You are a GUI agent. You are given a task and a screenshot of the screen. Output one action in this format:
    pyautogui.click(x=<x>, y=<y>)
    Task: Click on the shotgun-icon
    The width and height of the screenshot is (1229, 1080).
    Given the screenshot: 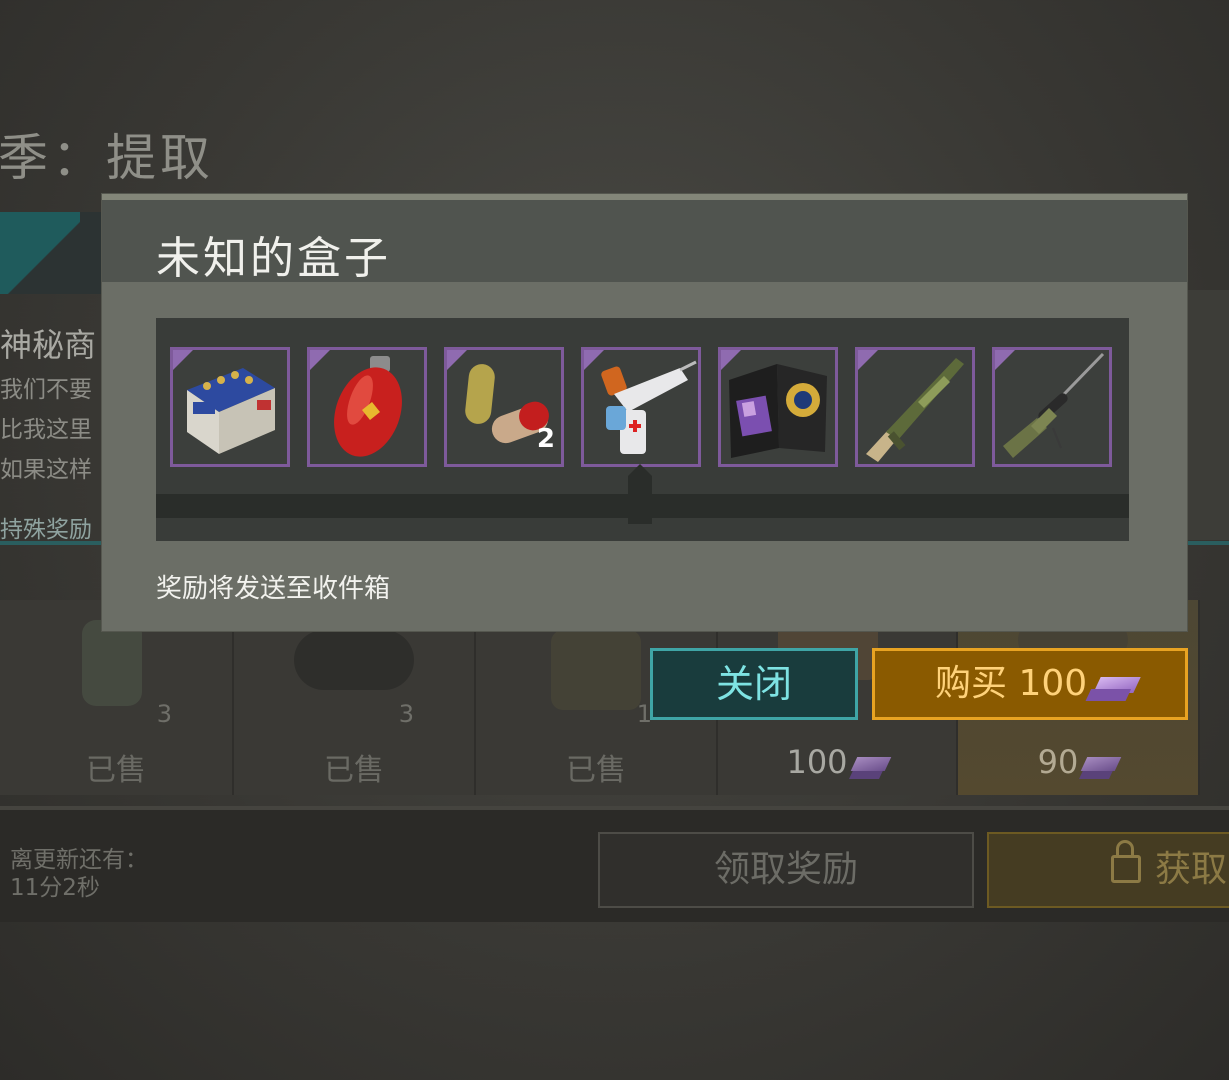 What is the action you would take?
    pyautogui.click(x=915, y=410)
    